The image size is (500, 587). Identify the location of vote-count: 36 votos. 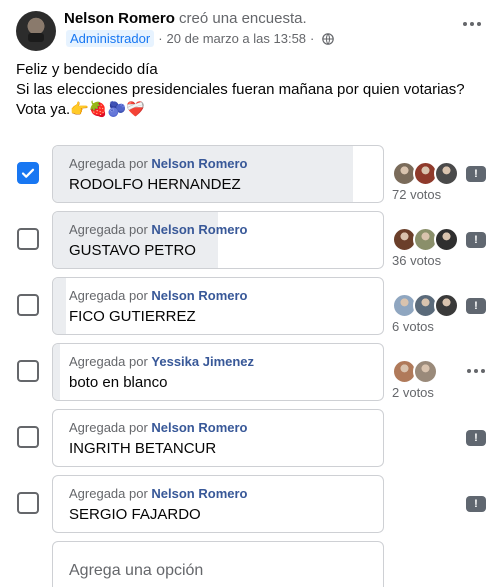
(416, 260).